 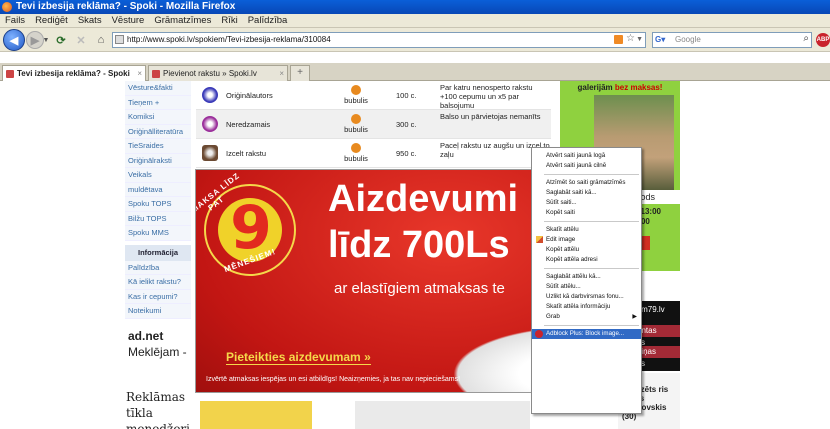 I want to click on sidebar-item: Bilžu TOPS, so click(x=158, y=218).